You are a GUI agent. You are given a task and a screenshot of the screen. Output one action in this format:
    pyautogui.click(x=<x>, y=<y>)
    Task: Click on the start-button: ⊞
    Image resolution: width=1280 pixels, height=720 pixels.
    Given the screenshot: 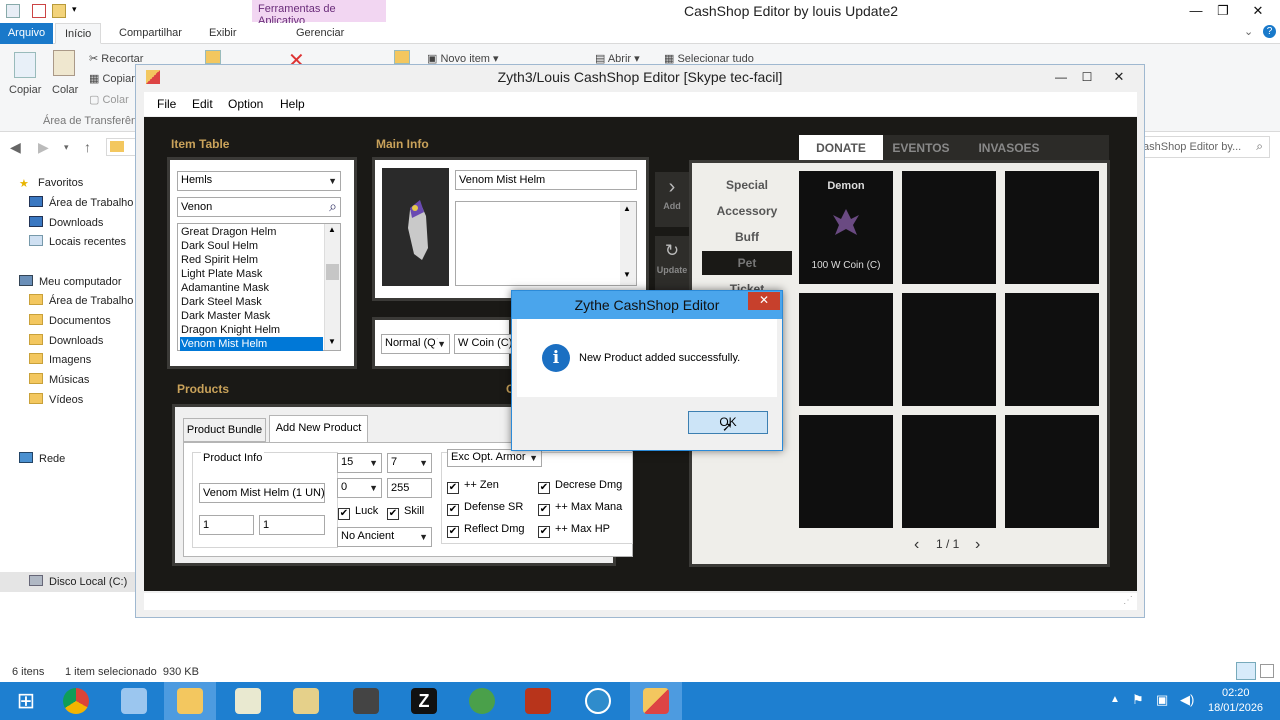 What is the action you would take?
    pyautogui.click(x=26, y=701)
    